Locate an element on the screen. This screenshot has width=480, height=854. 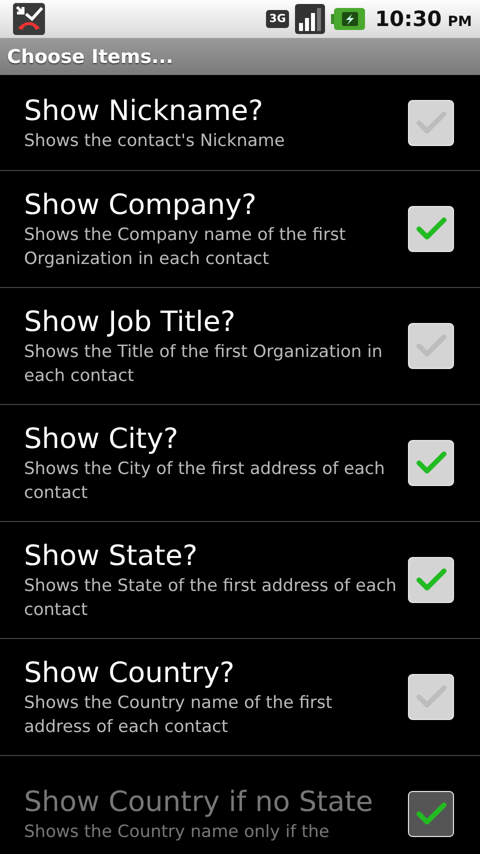
preference-item: Show Nickname? Shows the contact's Nickname is located at coordinates (240, 123).